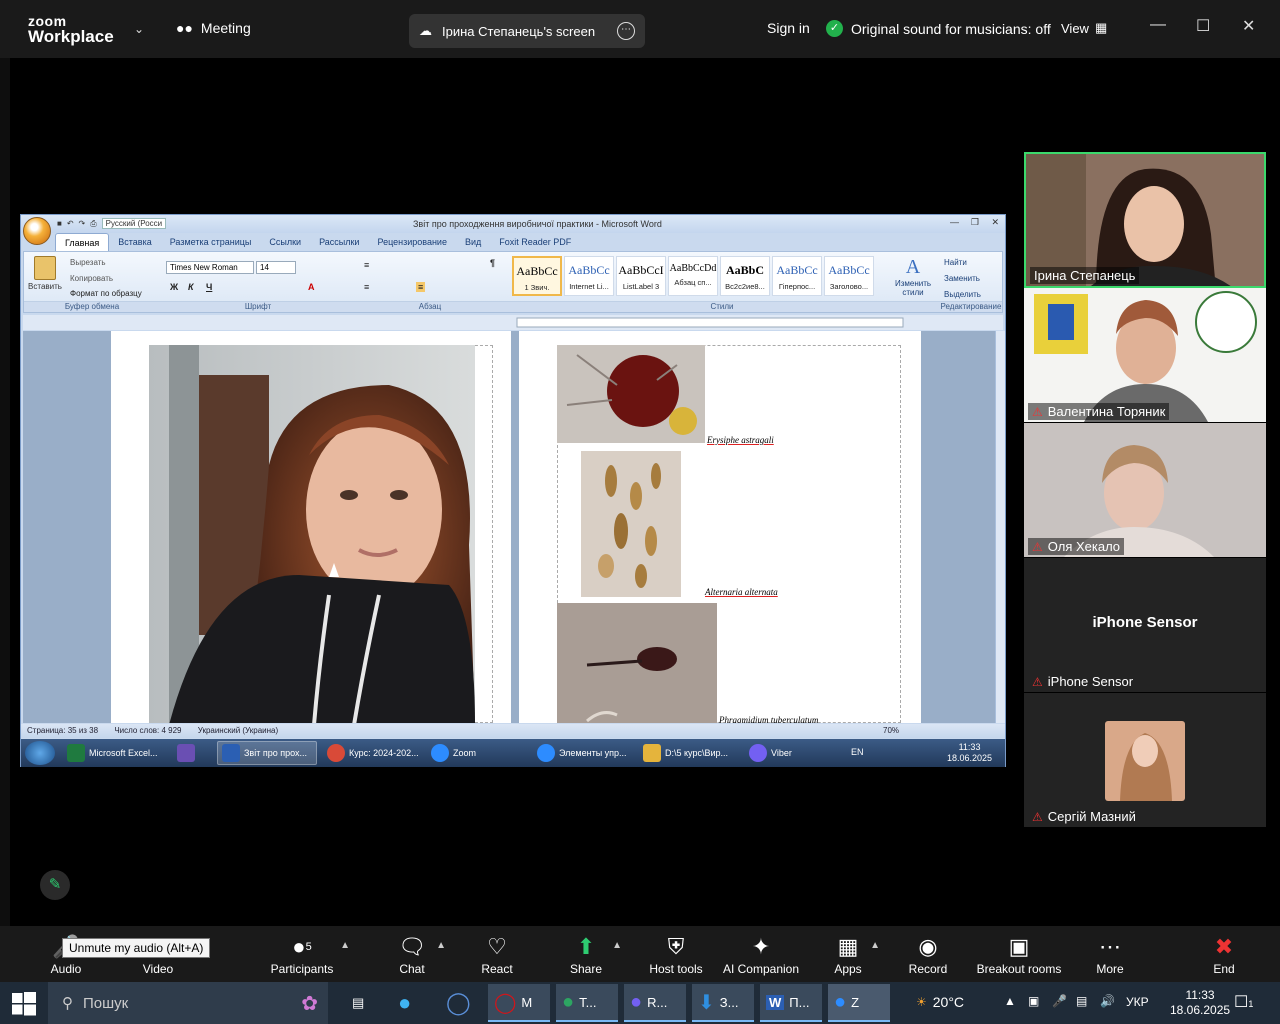 This screenshot has height=1024, width=1280. I want to click on more-button: ⋯ More, so click(1110, 954).